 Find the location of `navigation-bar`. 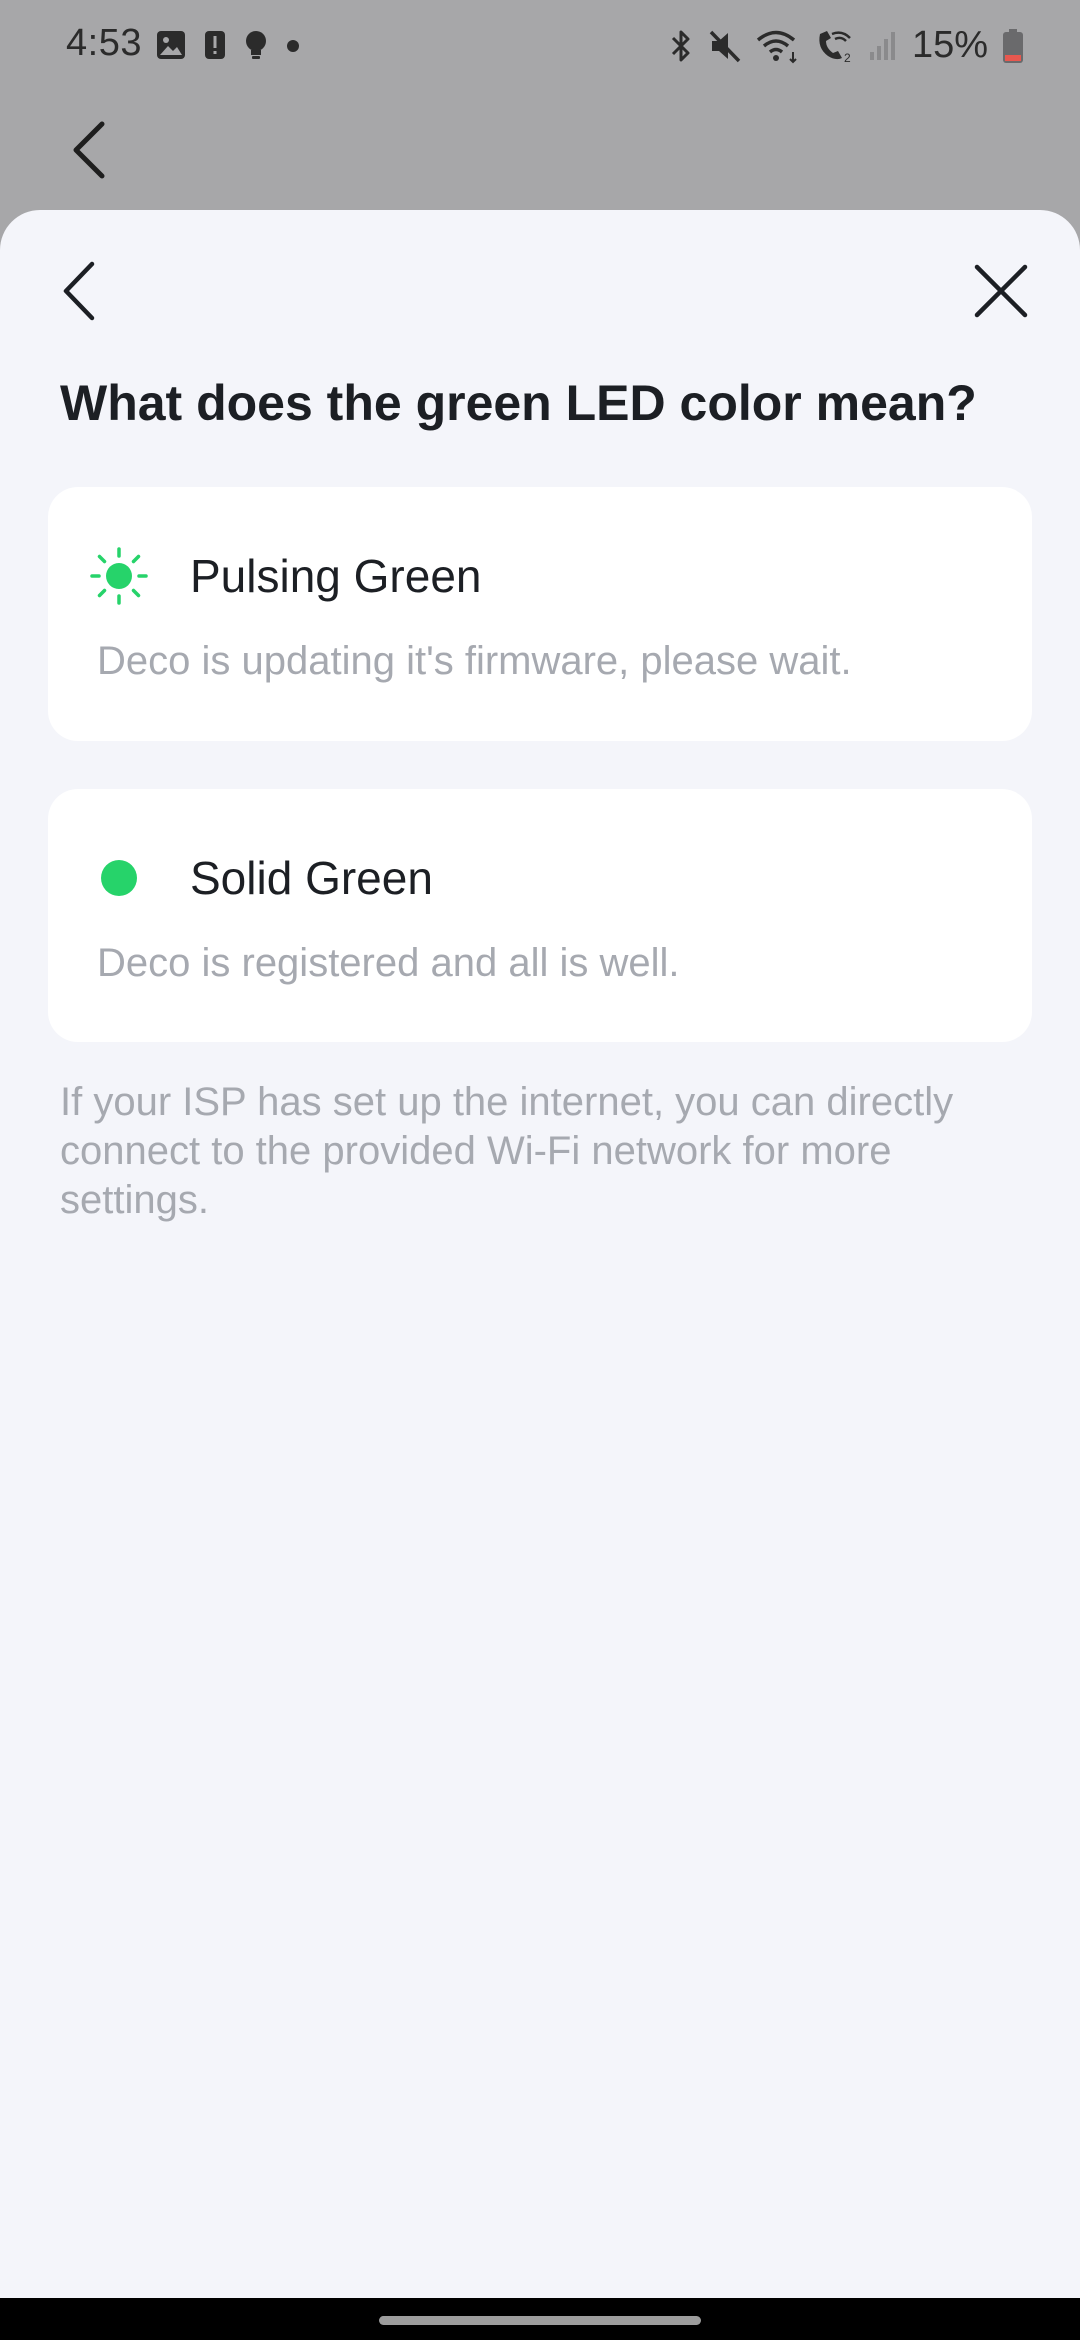

navigation-bar is located at coordinates (540, 2319).